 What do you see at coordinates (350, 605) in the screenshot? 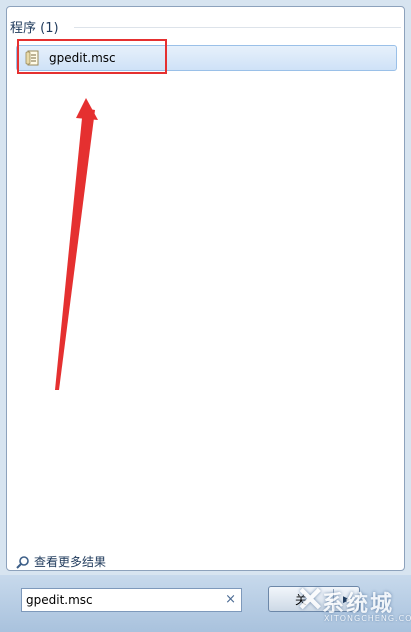
I see `watermark-logo: ✕ 系统城 XITONGCHENG.COM` at bounding box center [350, 605].